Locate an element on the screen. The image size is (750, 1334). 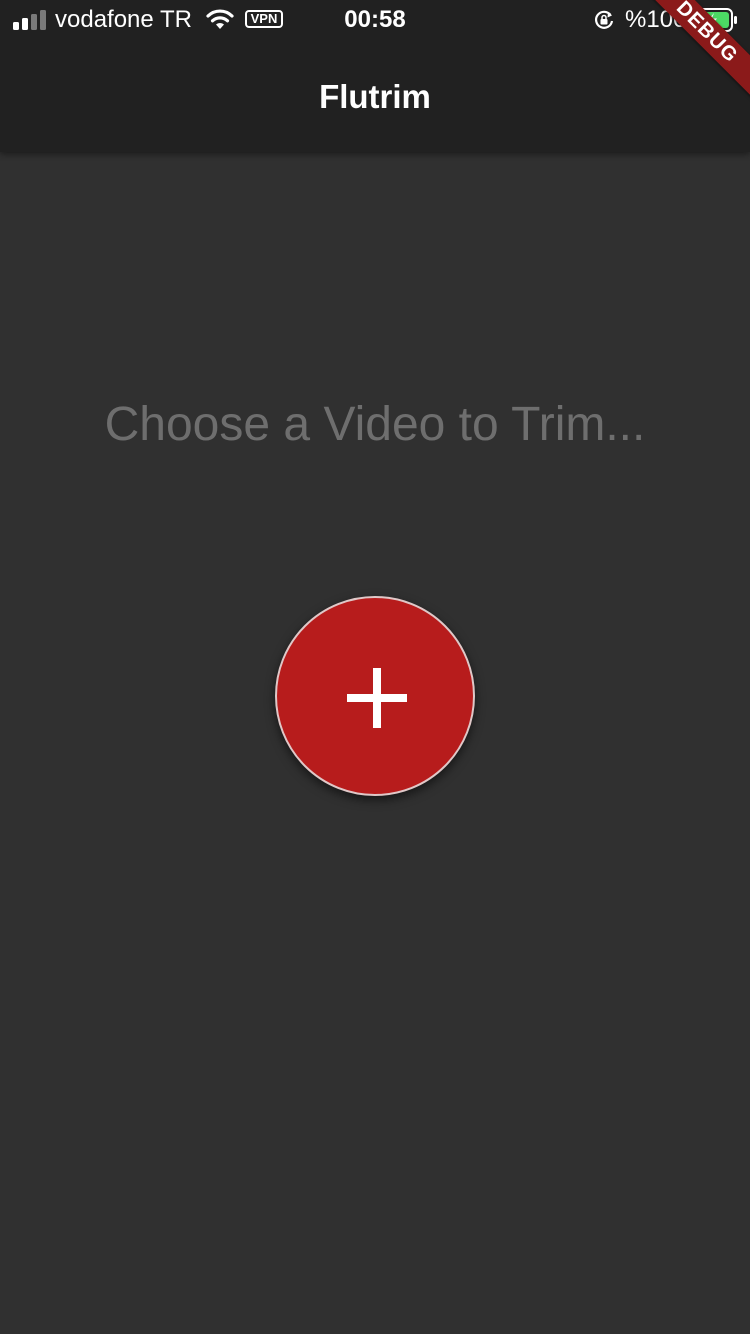
plus-icon is located at coordinates (377, 698).